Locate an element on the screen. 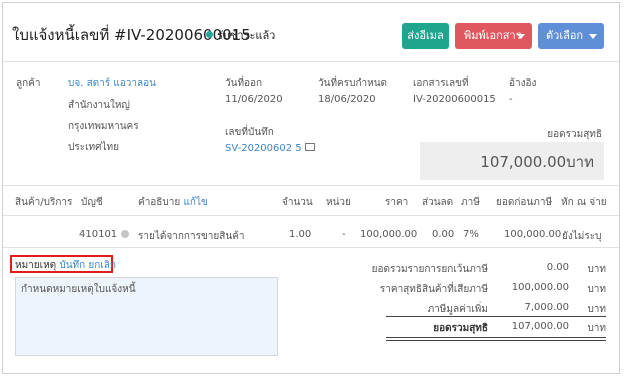  row-description: รายได้จากการขายสินค้า is located at coordinates (191, 236).